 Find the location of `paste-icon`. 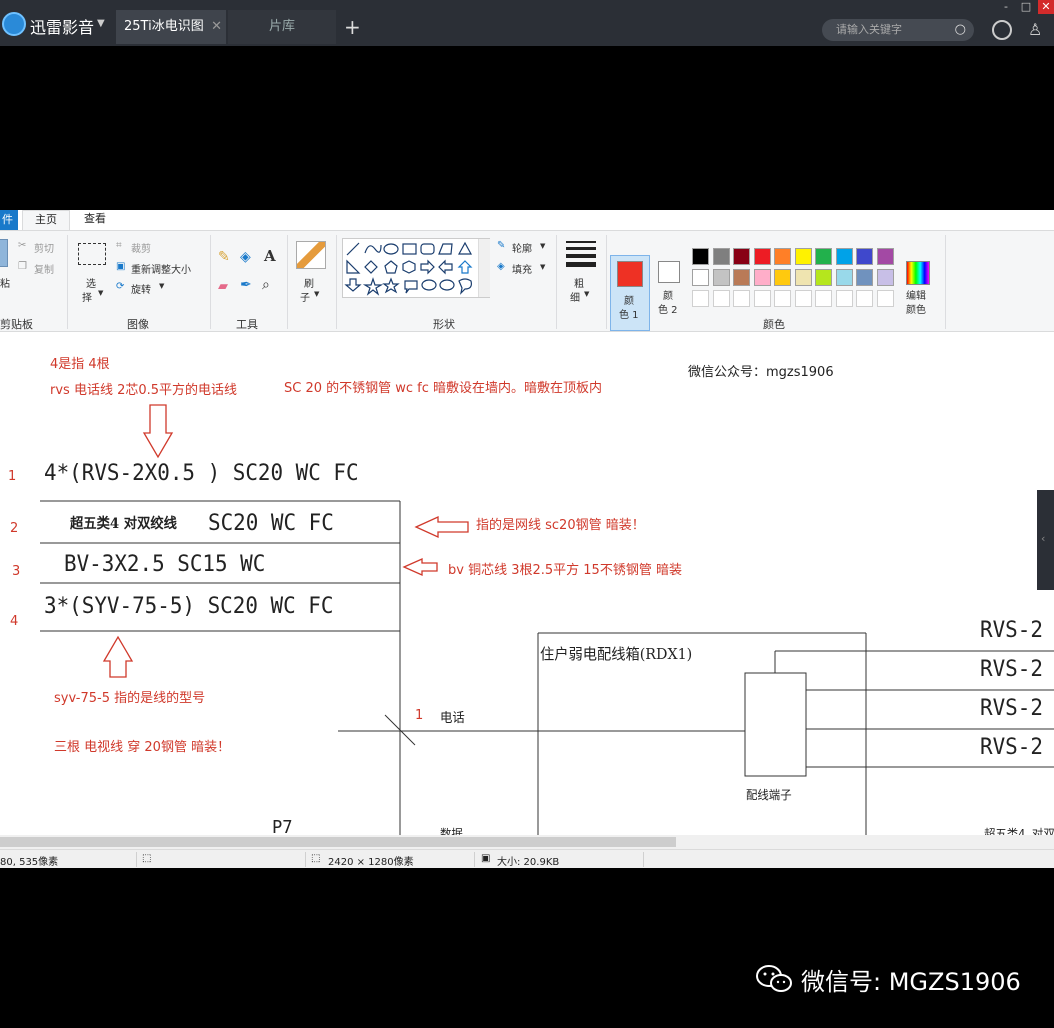

paste-icon is located at coordinates (4, 253).